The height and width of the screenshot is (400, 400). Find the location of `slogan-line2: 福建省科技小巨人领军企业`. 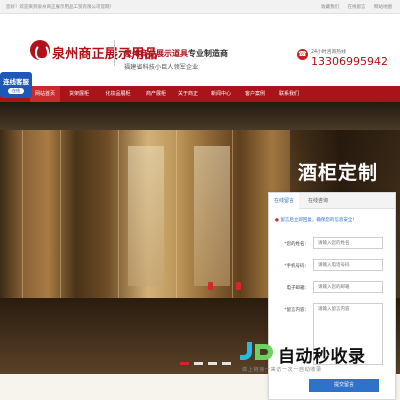

slogan-line2: 福建省科技小巨人领军企业 is located at coordinates (161, 67).